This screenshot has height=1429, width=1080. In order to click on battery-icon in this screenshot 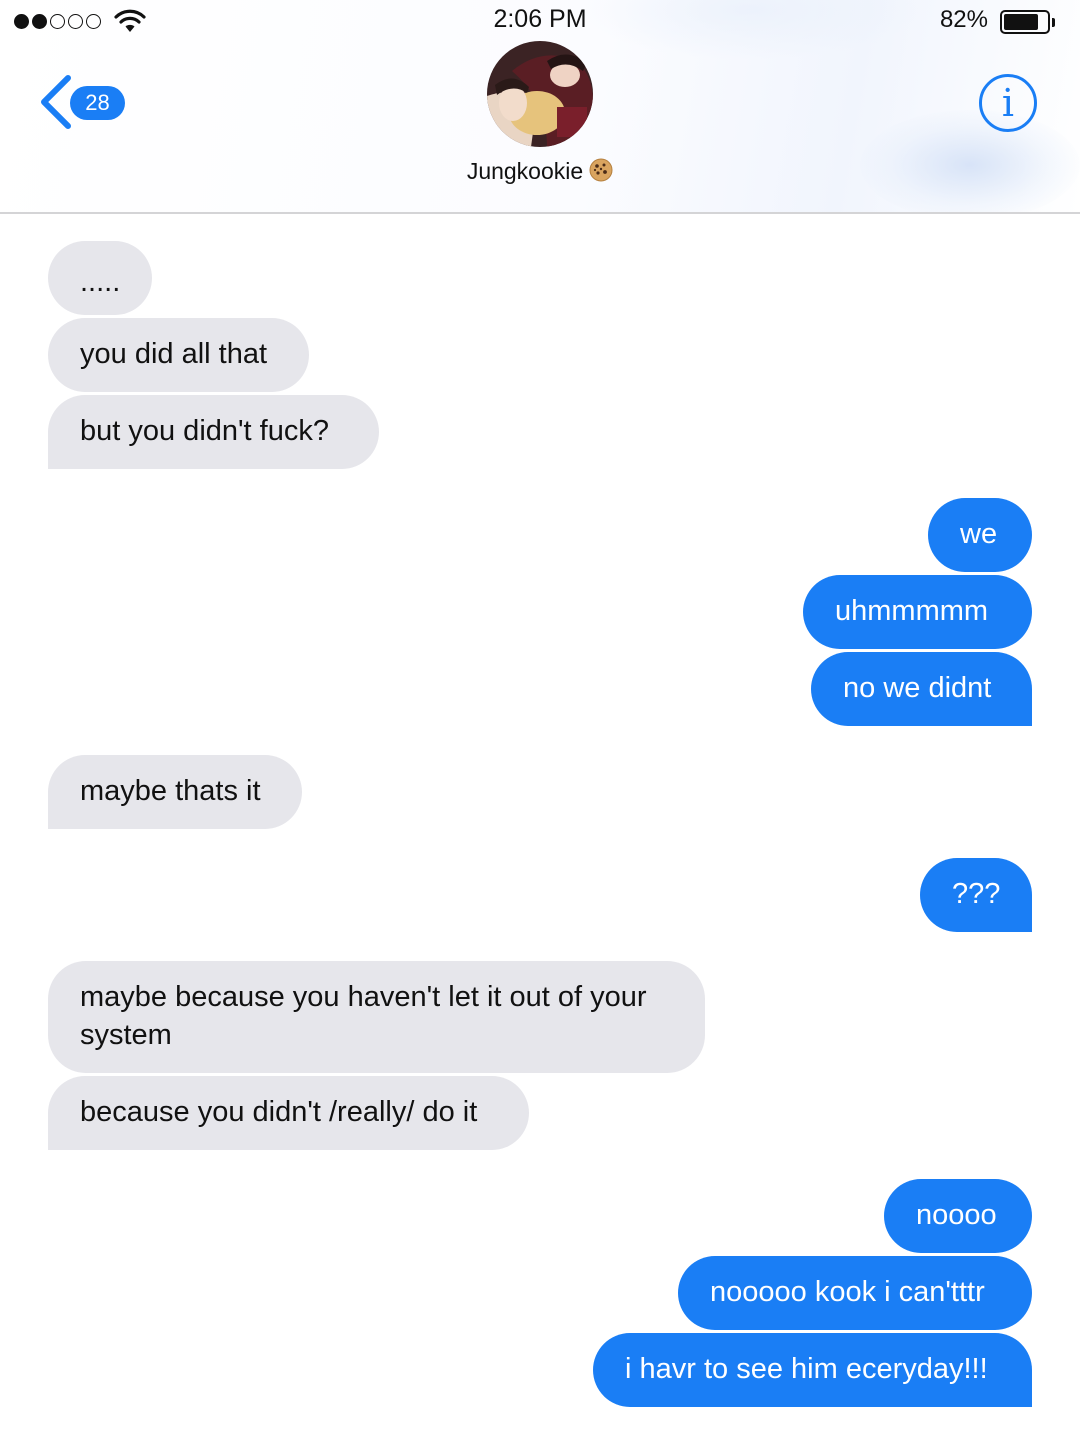, I will do `click(1027, 22)`.